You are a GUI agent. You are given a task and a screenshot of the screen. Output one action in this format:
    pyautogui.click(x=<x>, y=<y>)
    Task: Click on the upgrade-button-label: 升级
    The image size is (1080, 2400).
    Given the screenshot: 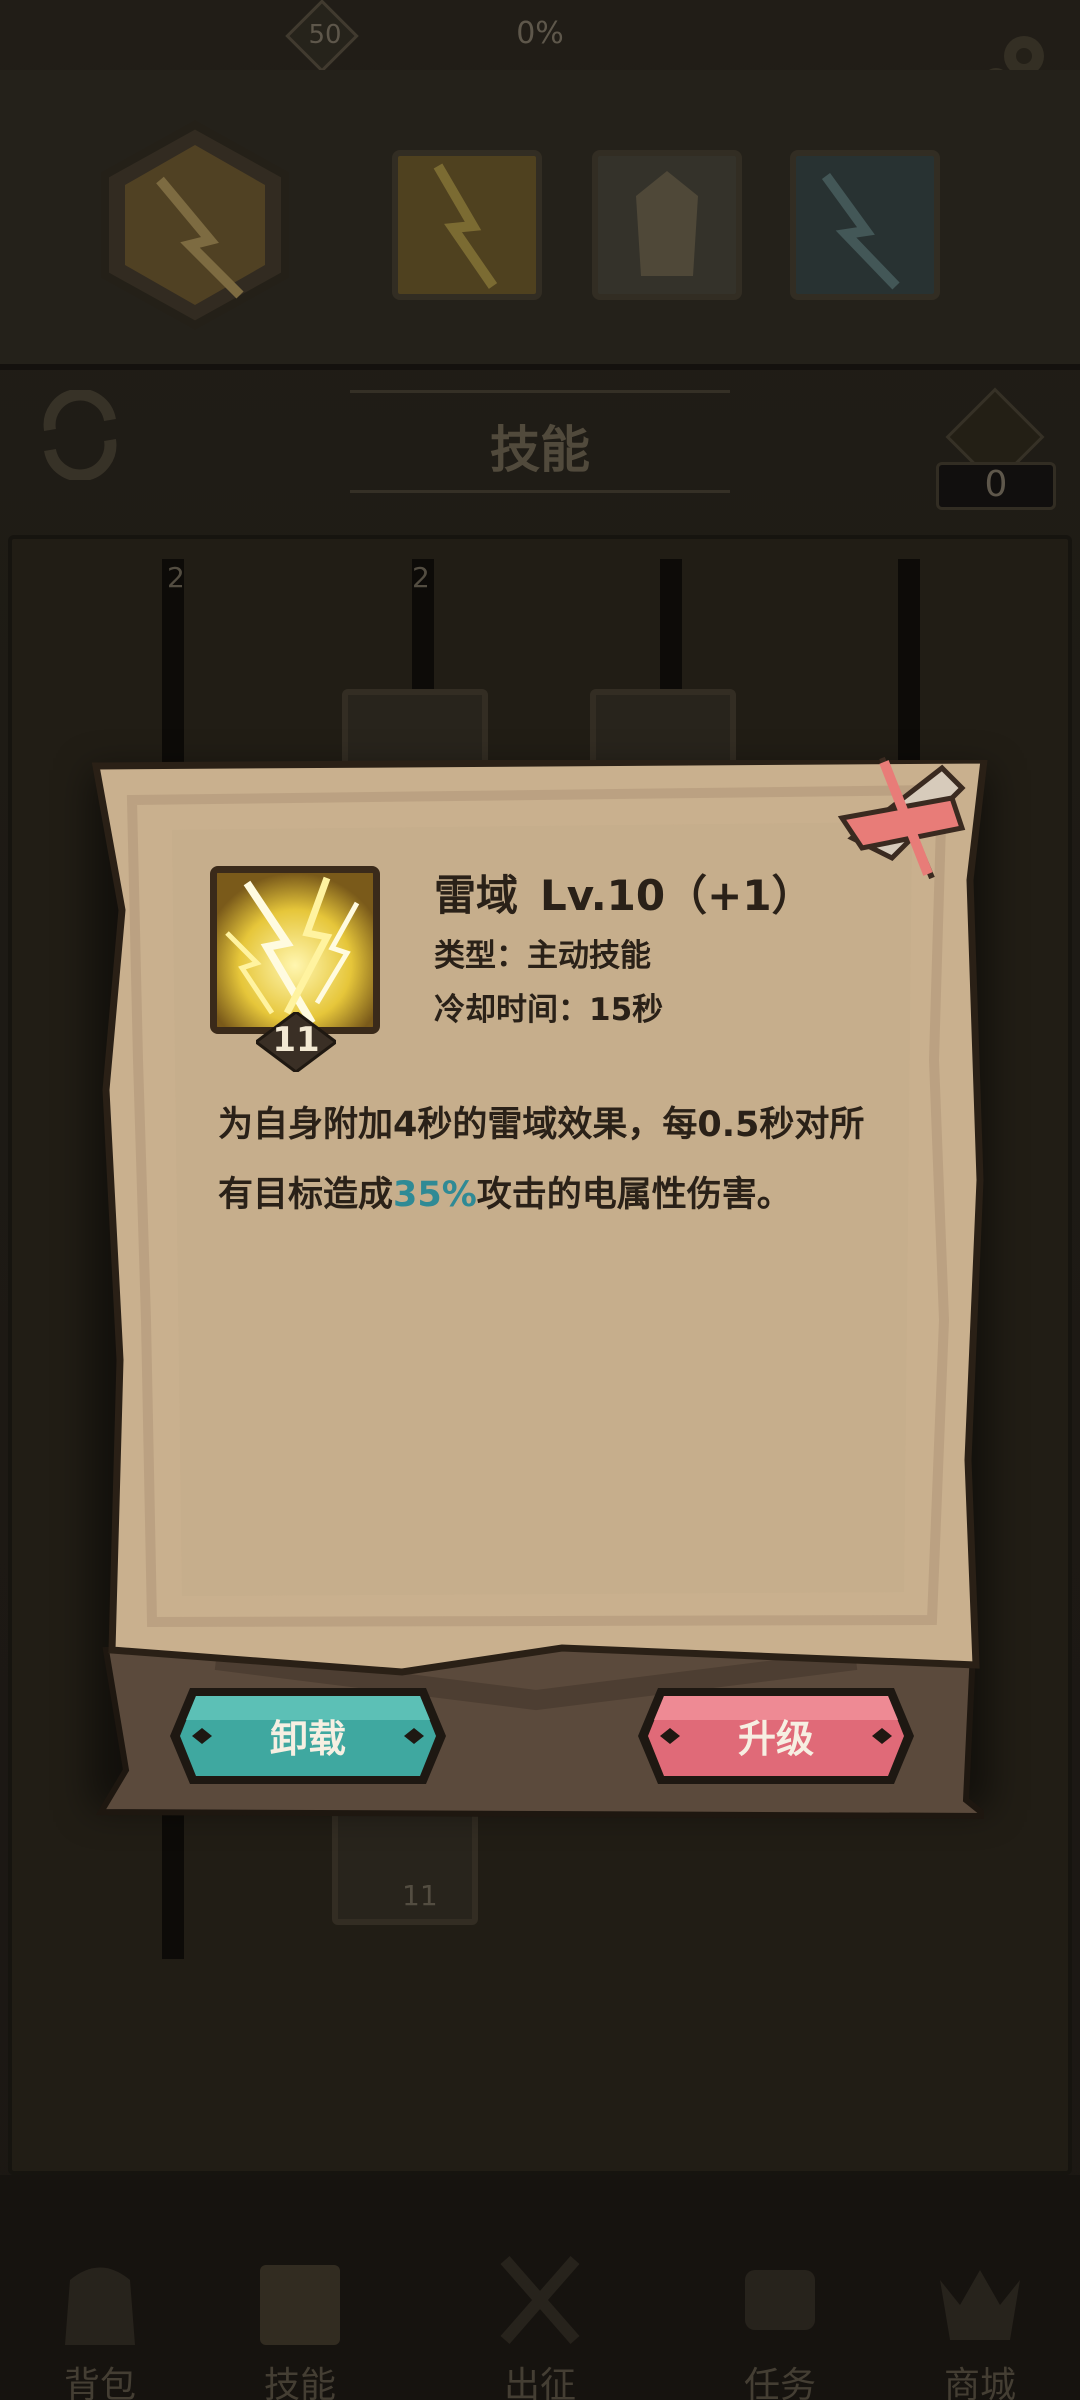 What is the action you would take?
    pyautogui.click(x=775, y=1739)
    